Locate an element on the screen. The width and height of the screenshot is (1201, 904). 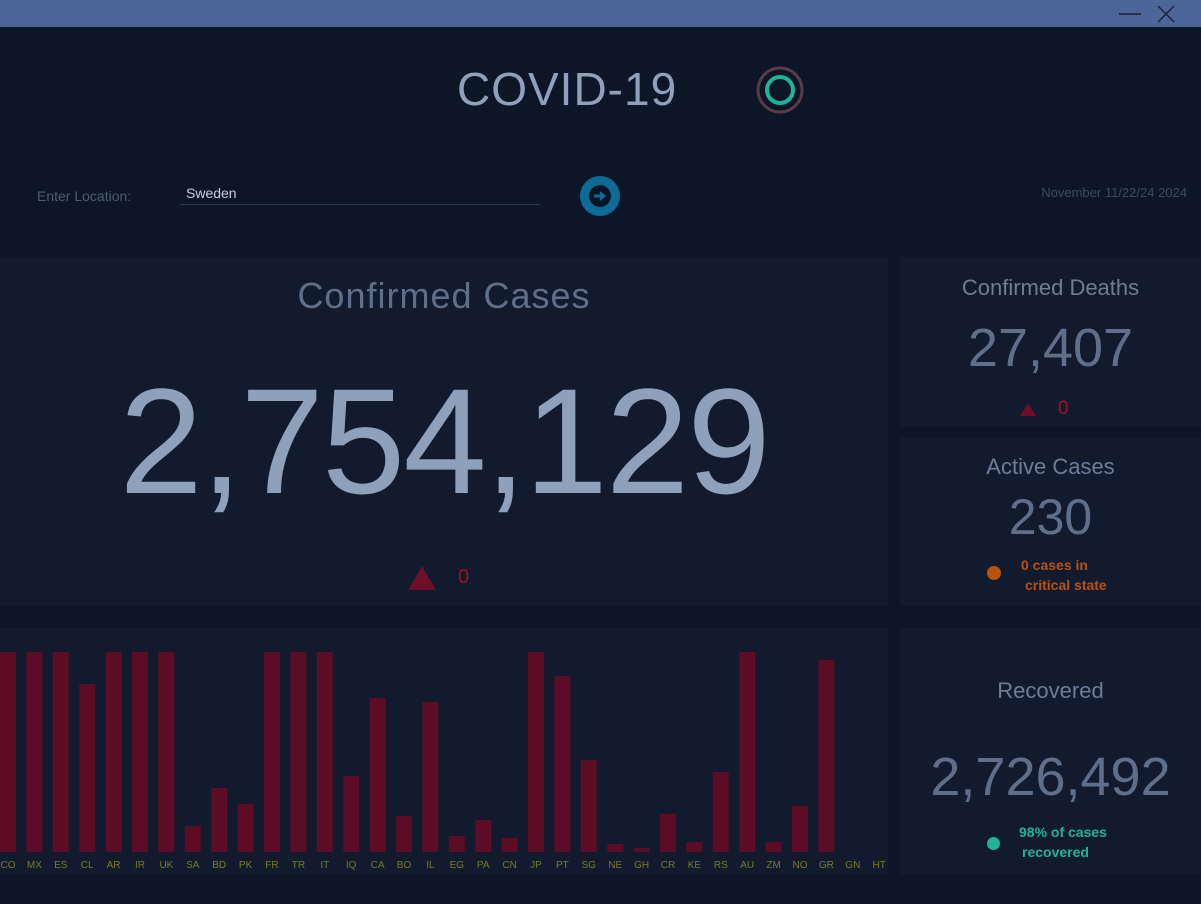
active-cases-label: Active Cases is located at coordinates (1050, 466).